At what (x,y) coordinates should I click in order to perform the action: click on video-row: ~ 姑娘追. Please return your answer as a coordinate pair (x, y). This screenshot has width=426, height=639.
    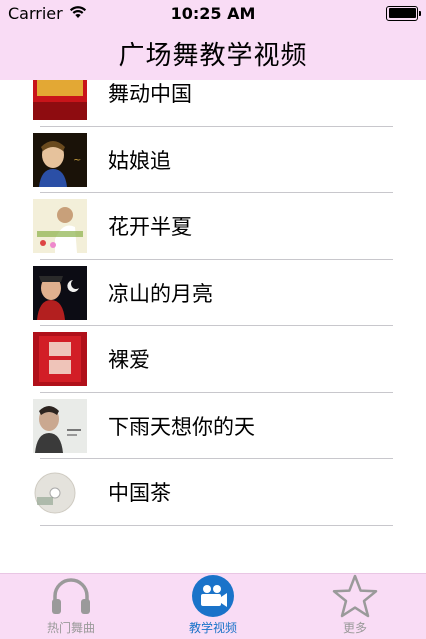
    Looking at the image, I should click on (213, 160).